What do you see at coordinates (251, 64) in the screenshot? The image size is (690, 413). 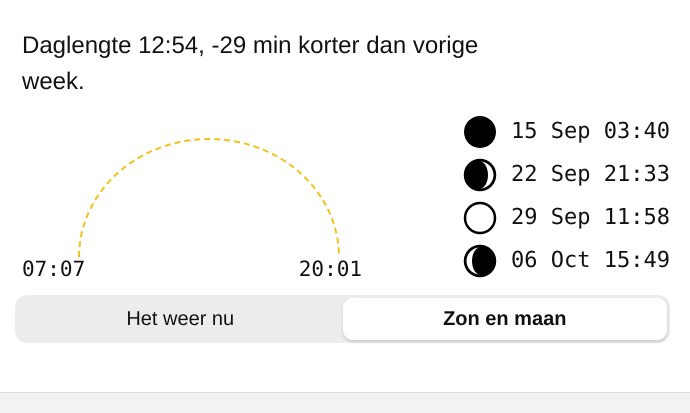 I see `daylength-summary: Daglengte 12:54, -29 min korter dan vorige week.` at bounding box center [251, 64].